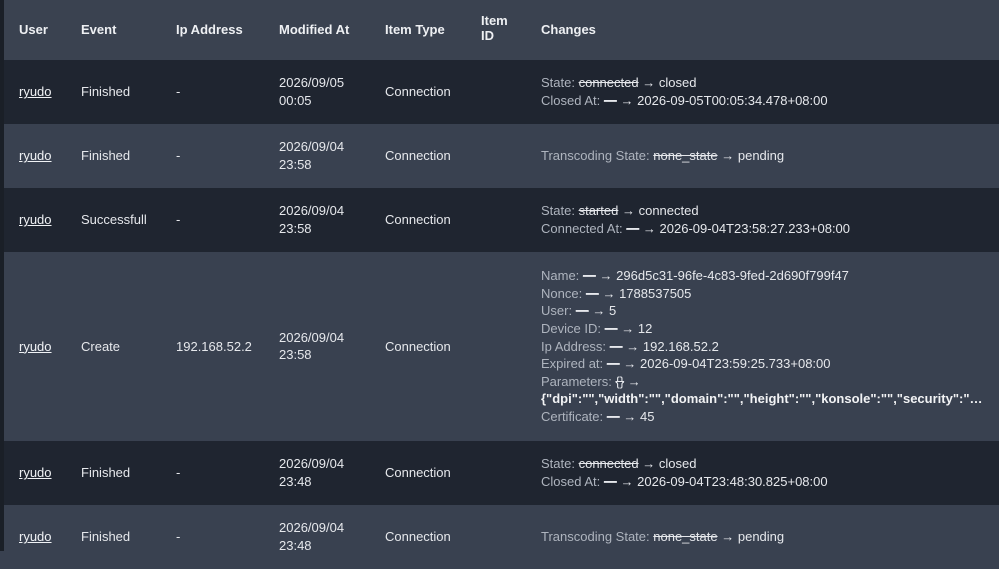 Image resolution: width=999 pixels, height=569 pixels. Describe the element at coordinates (732, 481) in the screenshot. I see `change-new-value: 2026-09-04T23:48:30.825+08:00` at that location.